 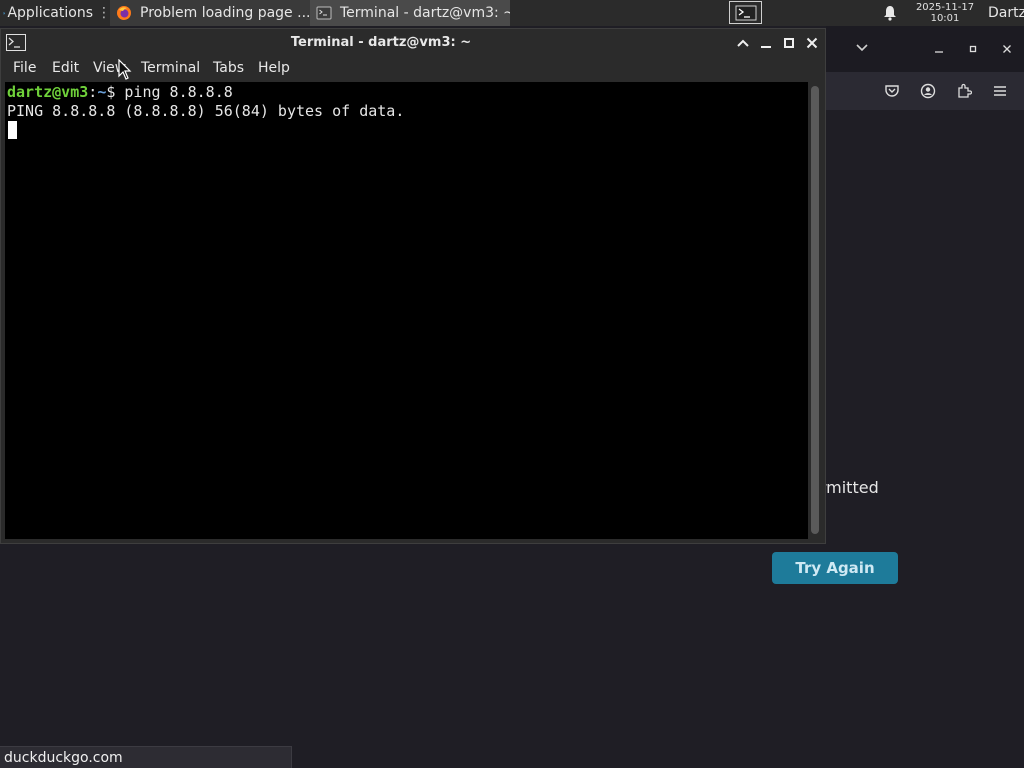 I want to click on firefox-tabbar, so click(x=925, y=49).